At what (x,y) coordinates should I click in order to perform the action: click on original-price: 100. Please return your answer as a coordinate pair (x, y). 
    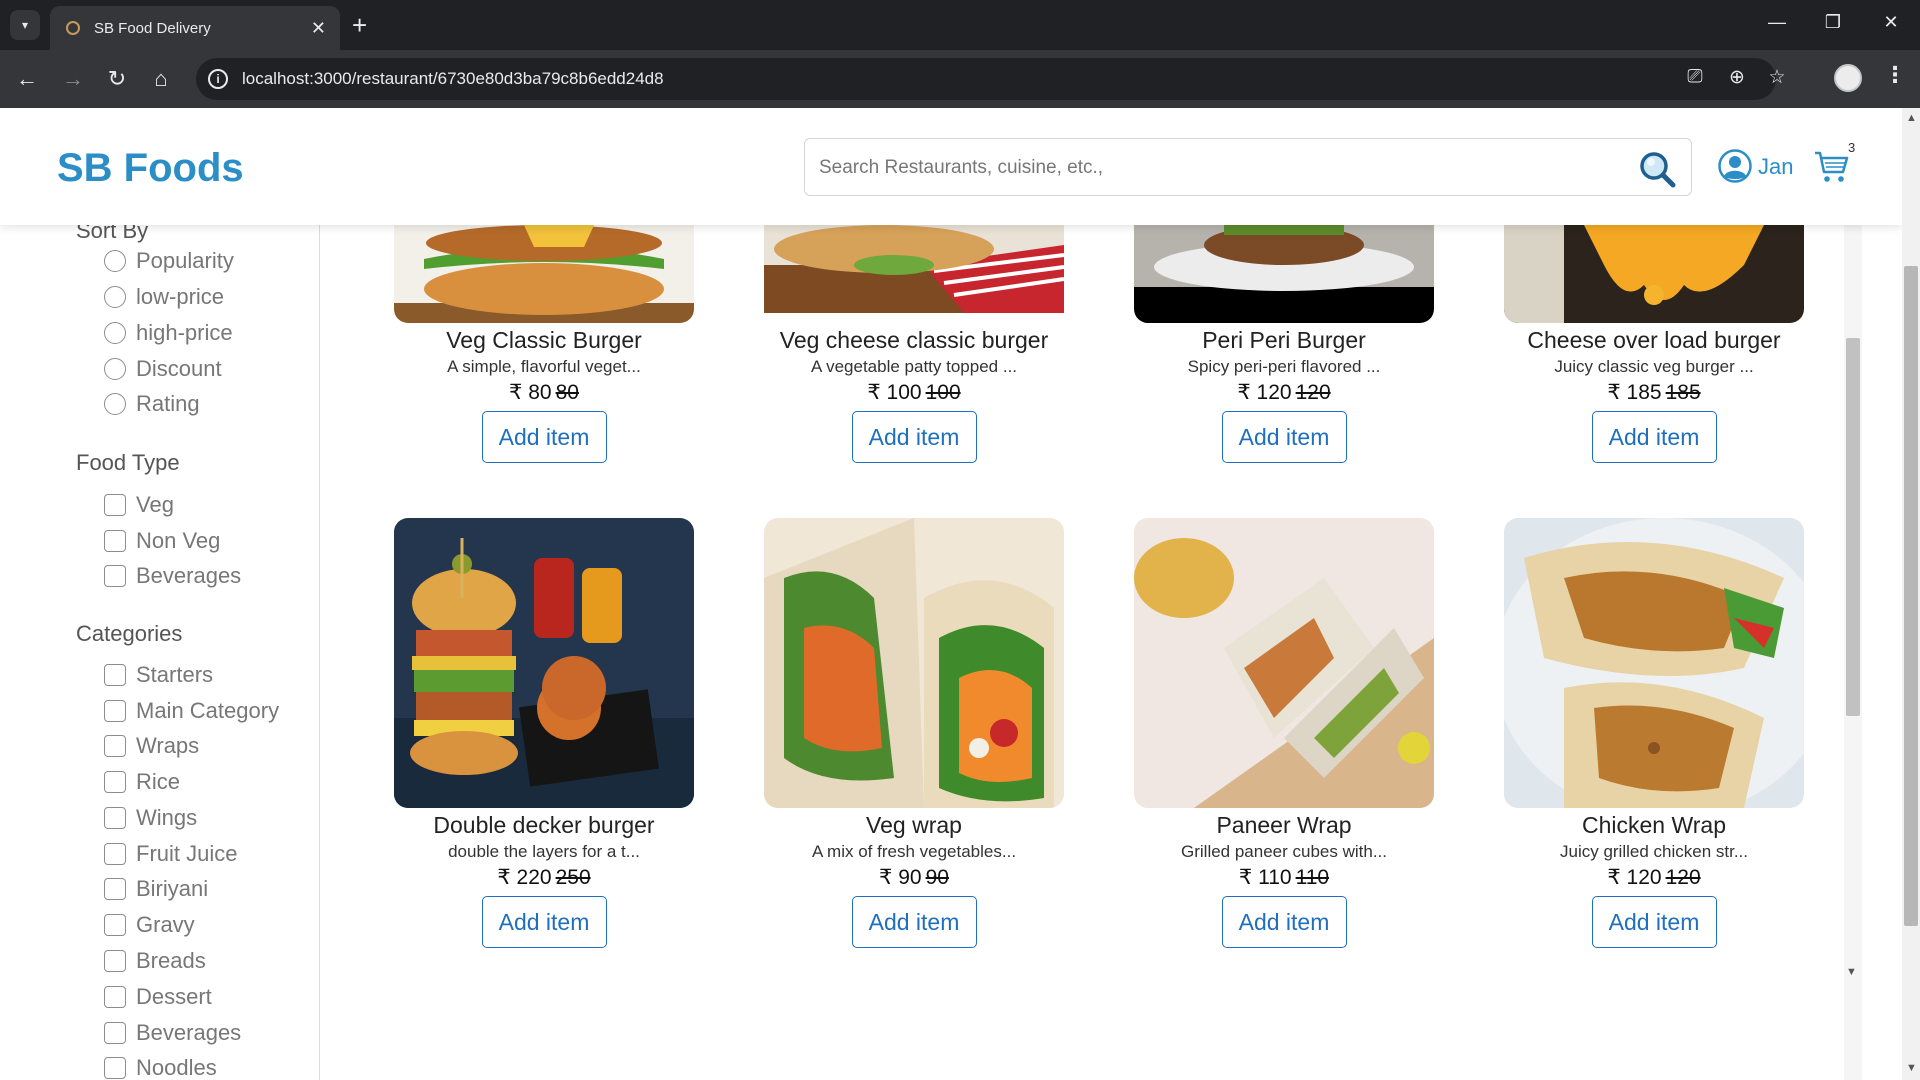
    Looking at the image, I should click on (943, 392).